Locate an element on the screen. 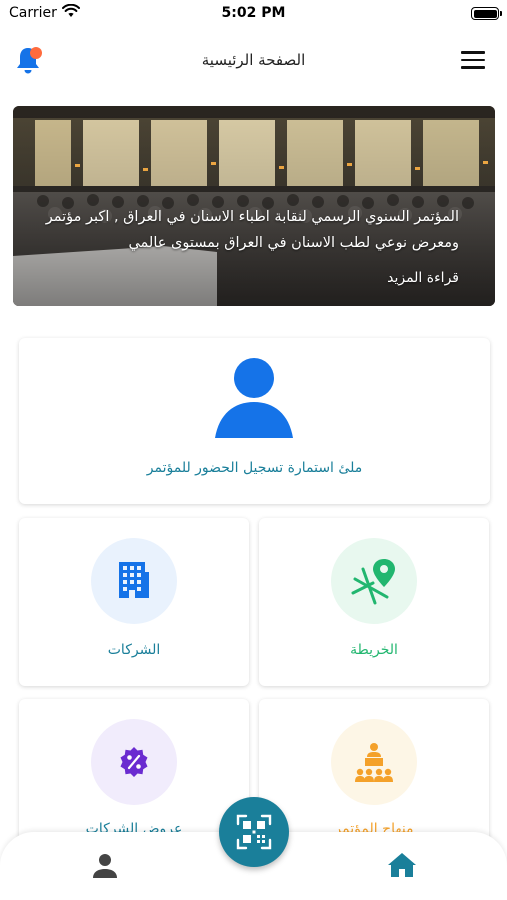 Image resolution: width=507 pixels, height=900 pixels. percent-icon is located at coordinates (134, 762).